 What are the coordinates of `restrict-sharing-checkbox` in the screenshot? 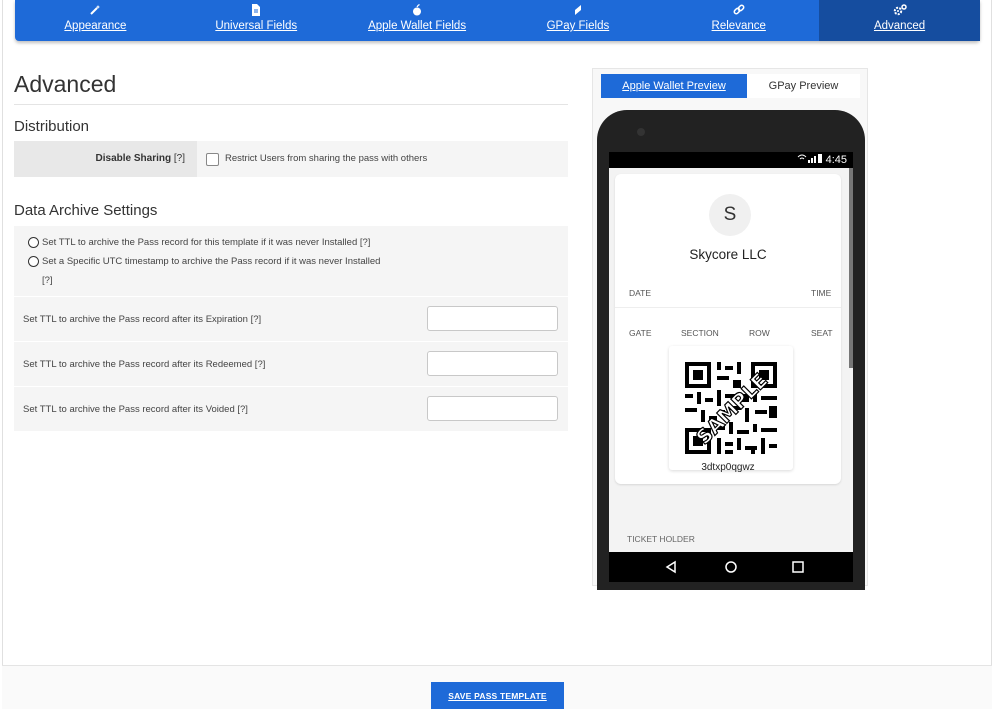 It's located at (212, 159).